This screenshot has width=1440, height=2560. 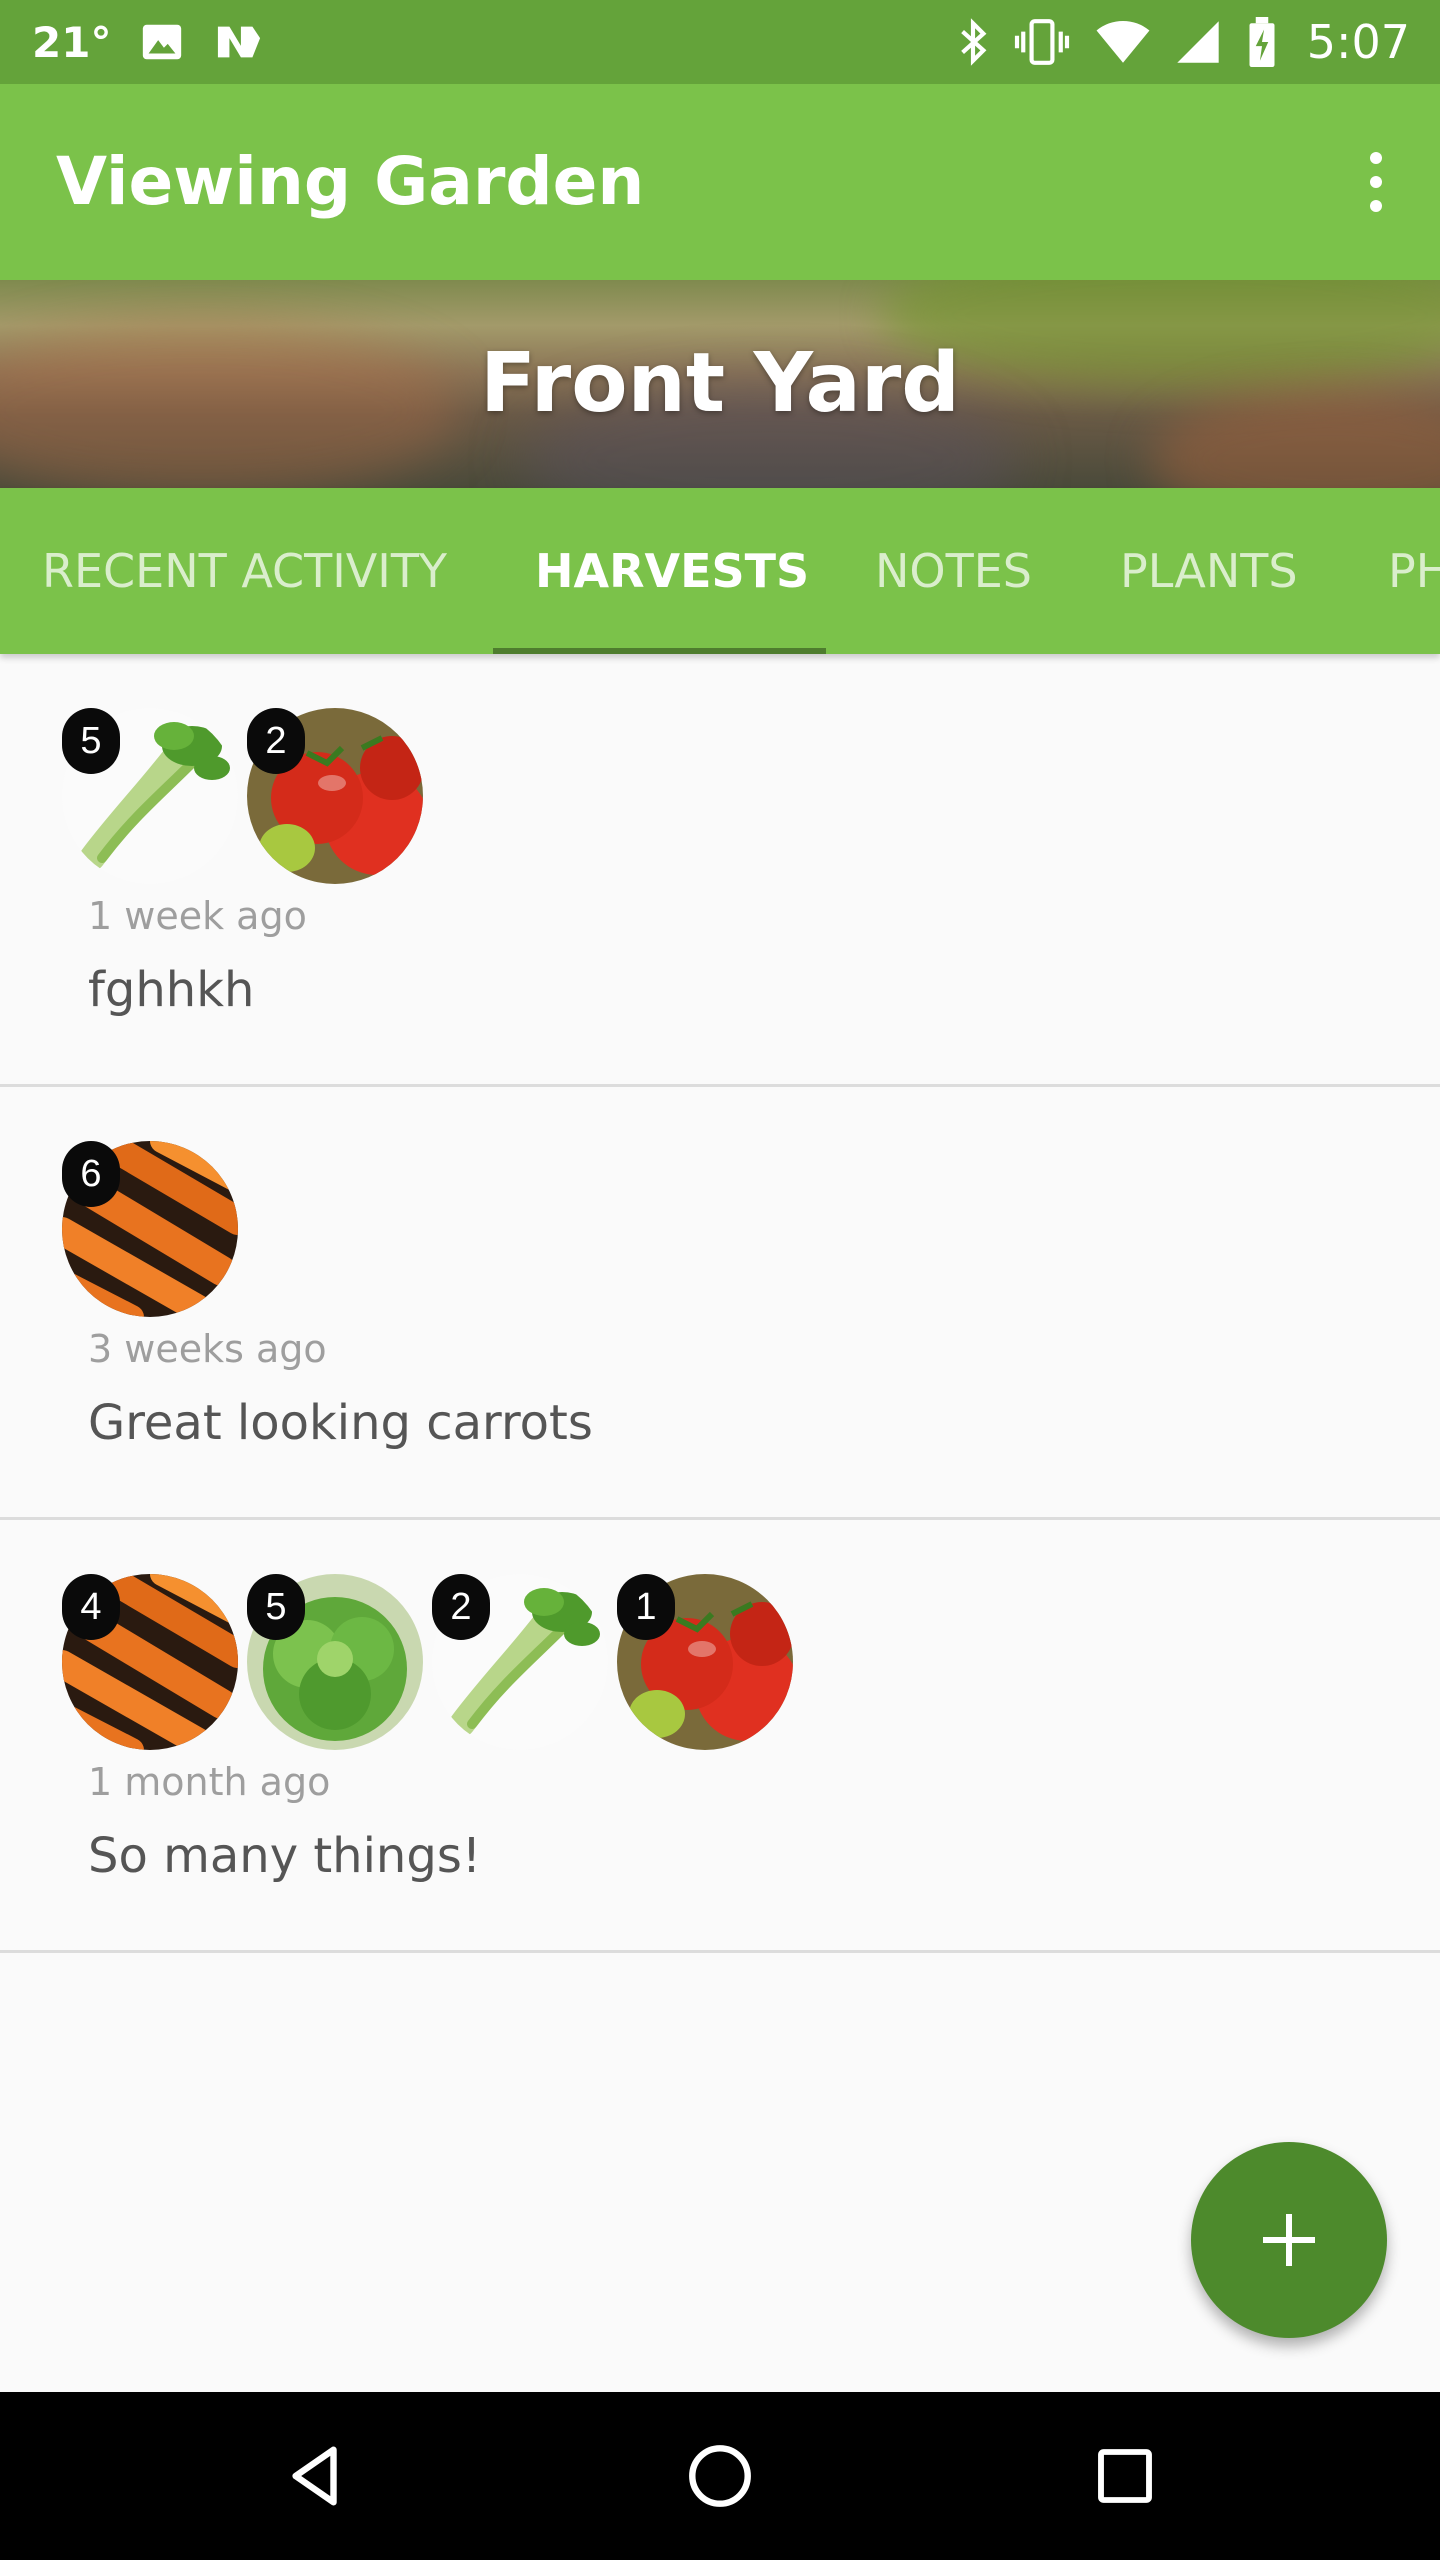 What do you see at coordinates (1198, 42) in the screenshot?
I see `cell-signal-icon` at bounding box center [1198, 42].